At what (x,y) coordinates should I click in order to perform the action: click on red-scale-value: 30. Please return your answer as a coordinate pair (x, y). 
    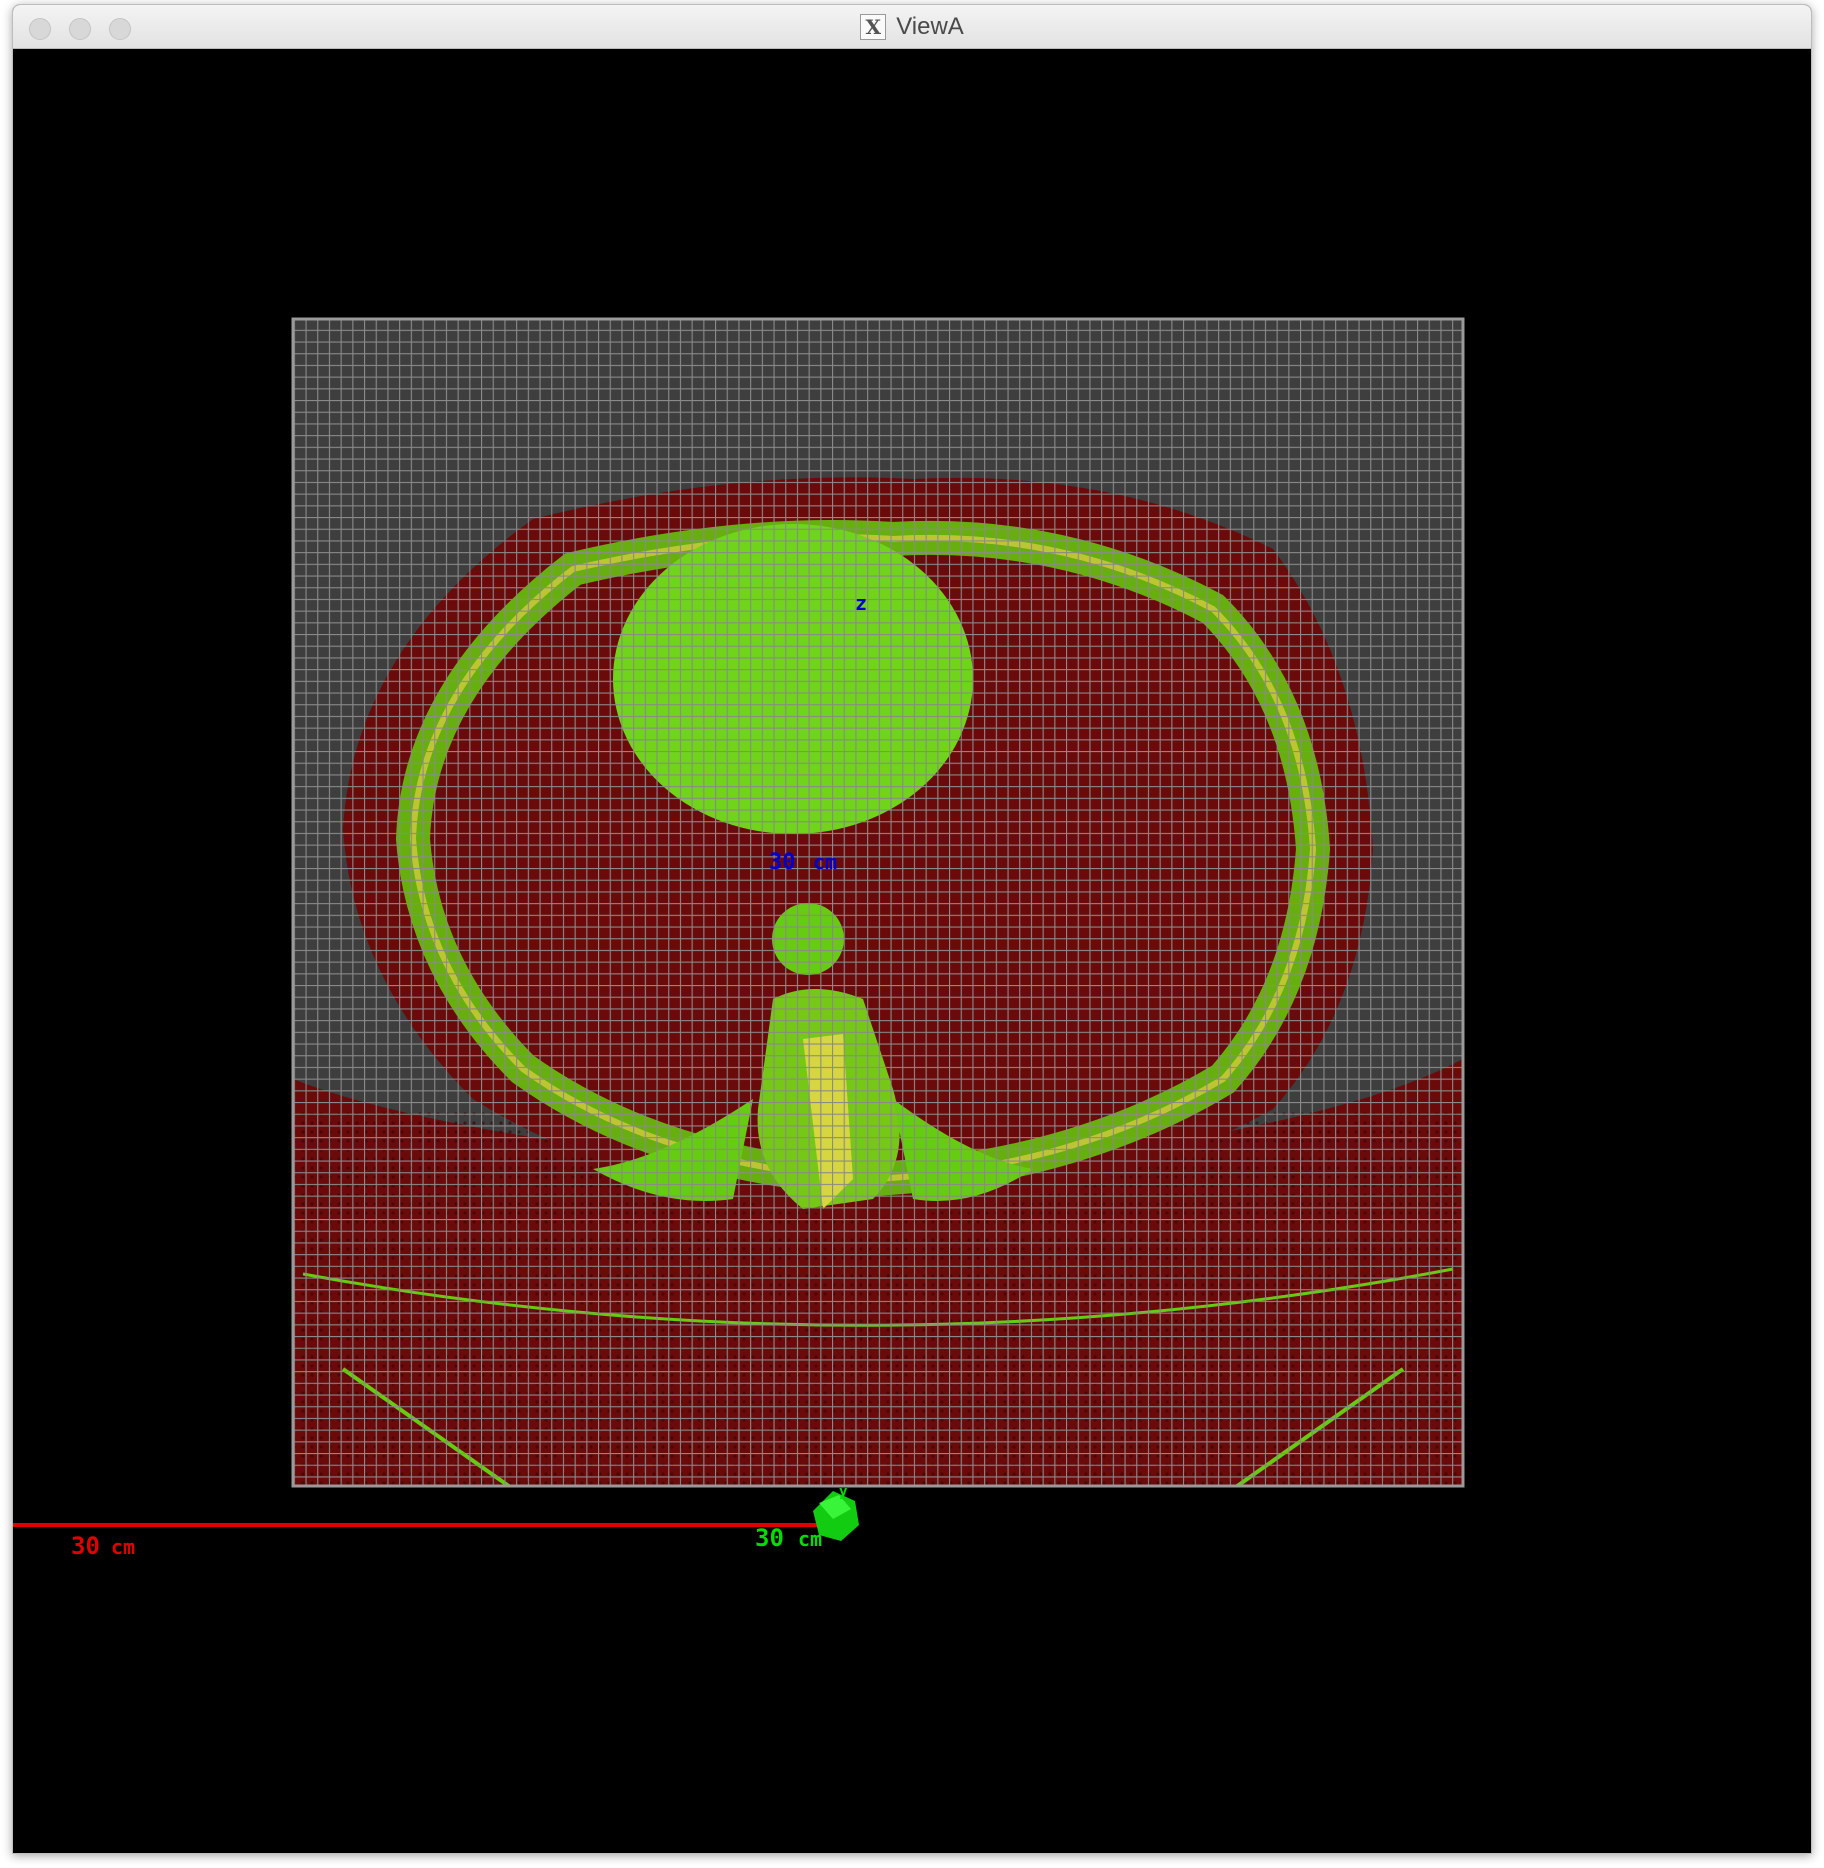
    Looking at the image, I should click on (85, 1546).